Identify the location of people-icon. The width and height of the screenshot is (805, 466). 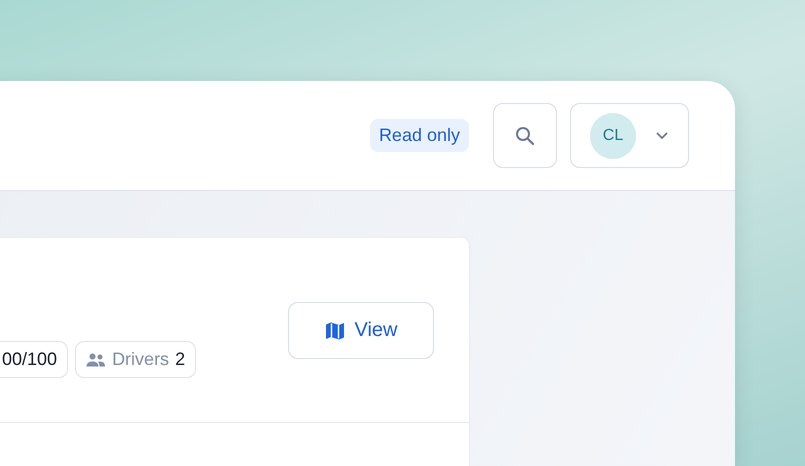
(96, 359).